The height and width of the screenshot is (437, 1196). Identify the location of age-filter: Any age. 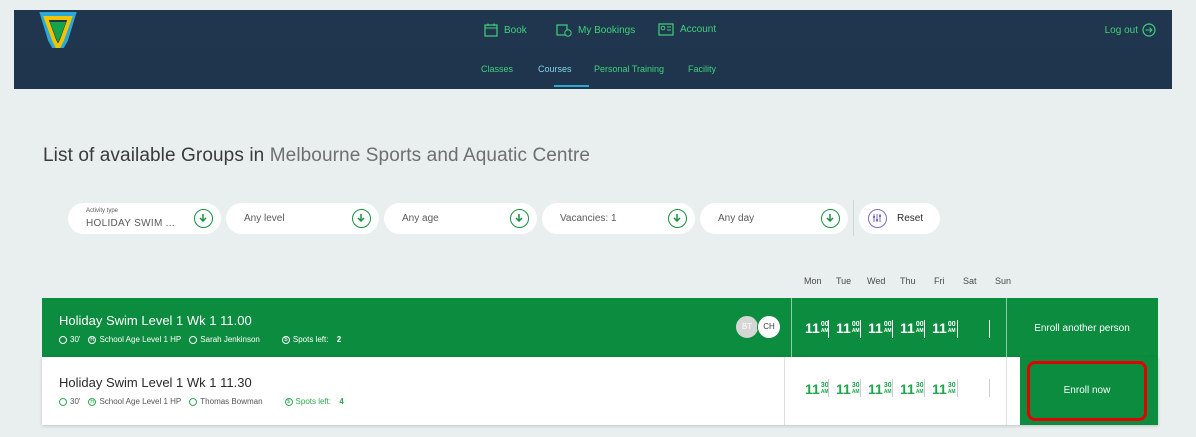
(460, 218).